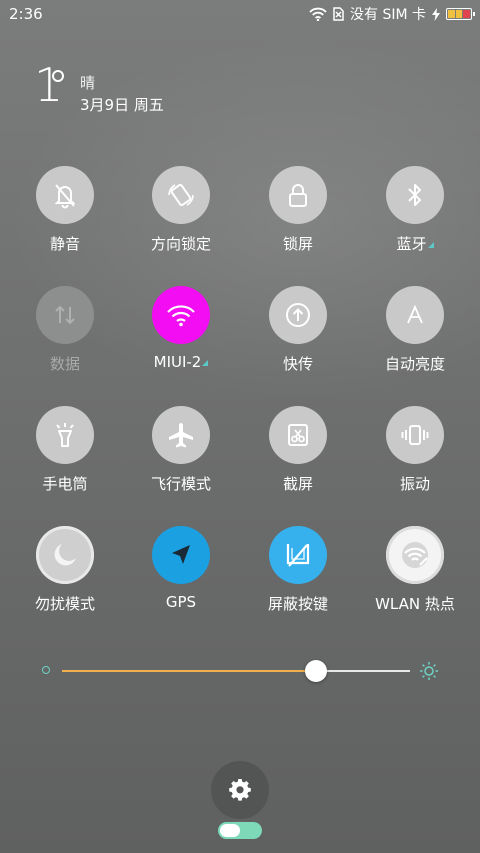 This screenshot has height=853, width=480. What do you see at coordinates (240, 14) in the screenshot?
I see `status-bar: 2:36 没有 SIM 卡` at bounding box center [240, 14].